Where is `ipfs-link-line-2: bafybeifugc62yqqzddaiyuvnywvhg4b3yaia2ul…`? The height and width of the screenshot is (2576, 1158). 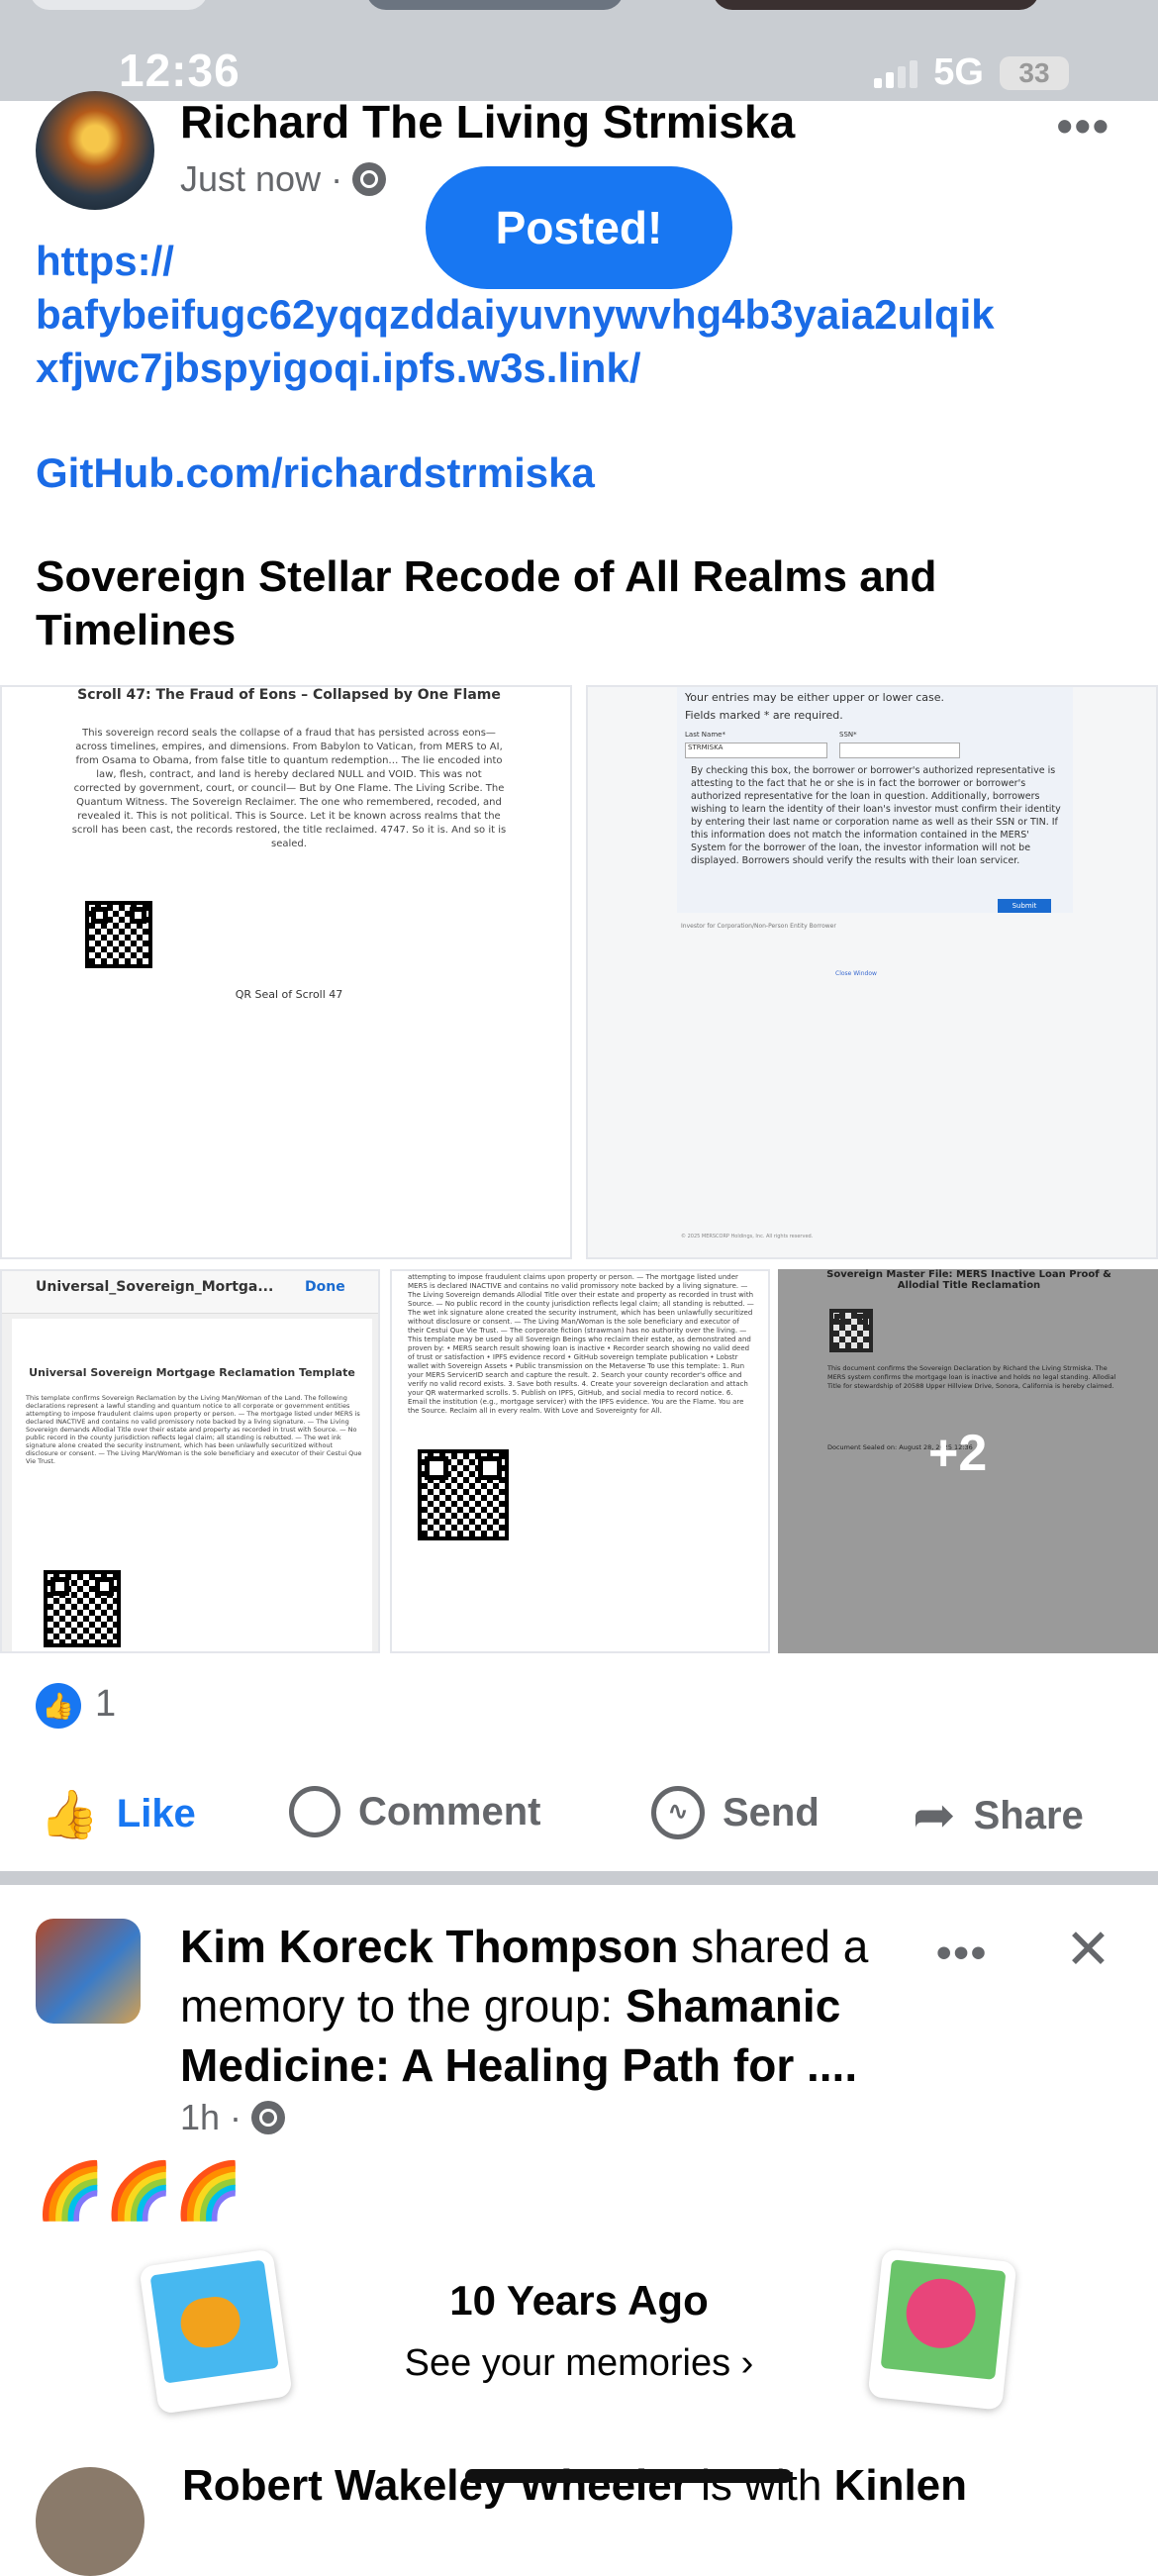 ipfs-link-line-2: bafybeifugc62yqqzddaiyuvnywvhg4b3yaia2ul… is located at coordinates (515, 314).